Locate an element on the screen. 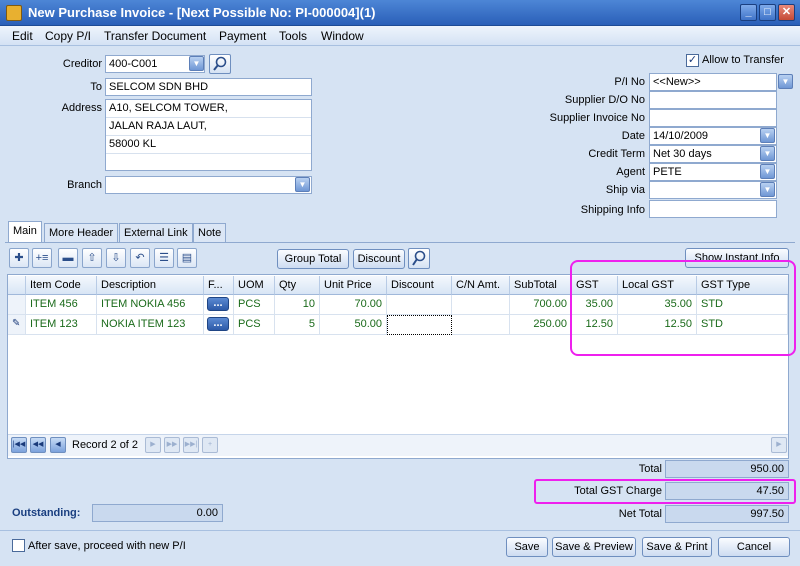  detail-icon: ▤ is located at coordinates (187, 258).